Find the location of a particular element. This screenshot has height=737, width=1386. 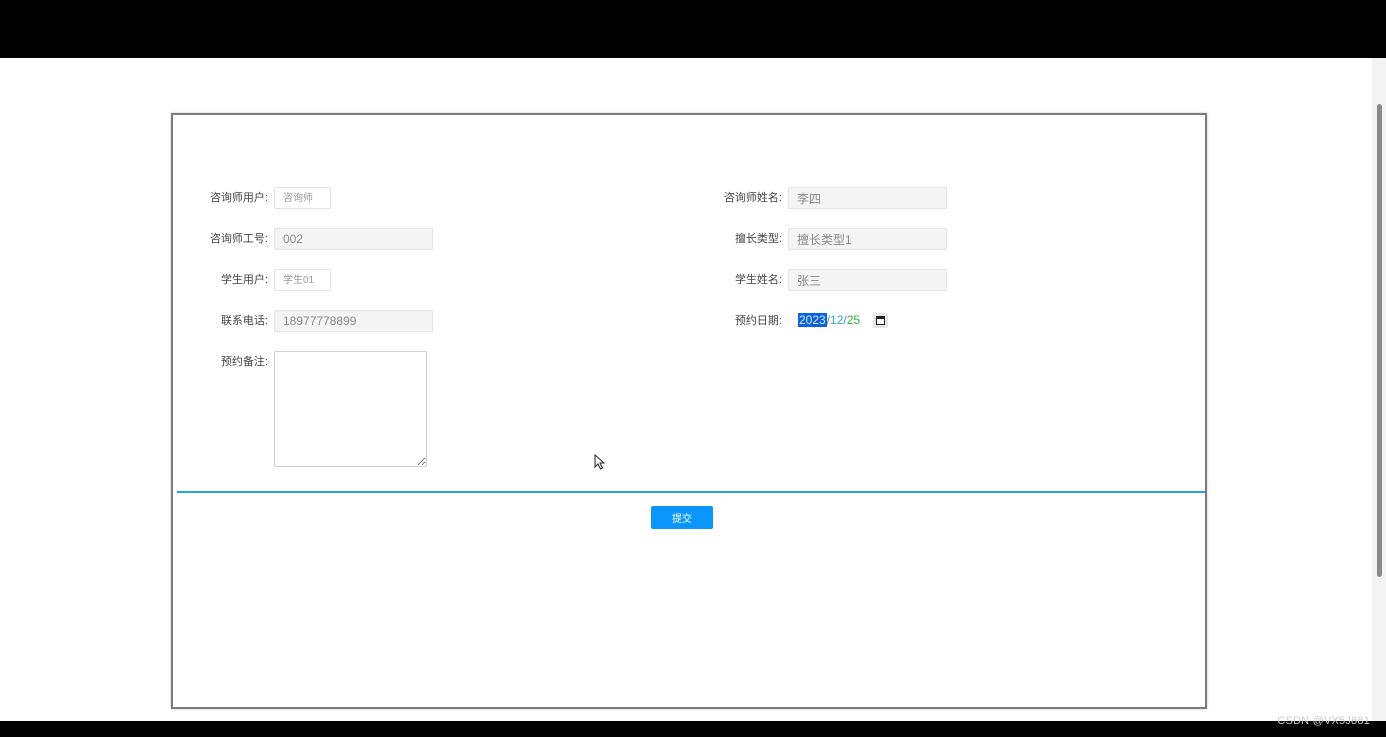

top-black-bar is located at coordinates (693, 29).